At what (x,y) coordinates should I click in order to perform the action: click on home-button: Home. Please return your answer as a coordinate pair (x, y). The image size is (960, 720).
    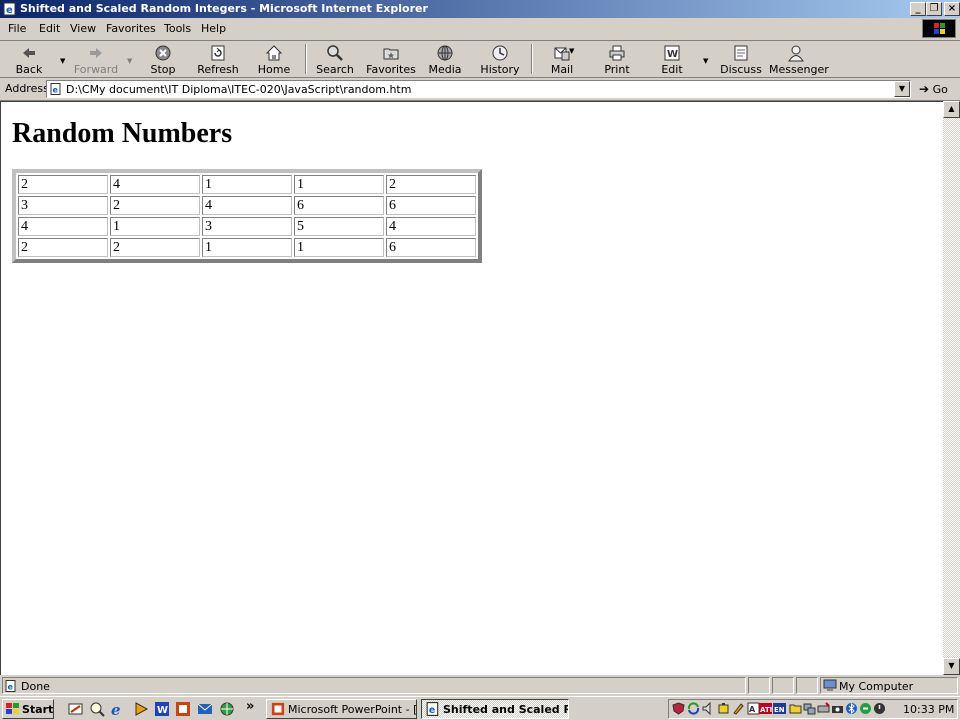
    Looking at the image, I should click on (274, 59).